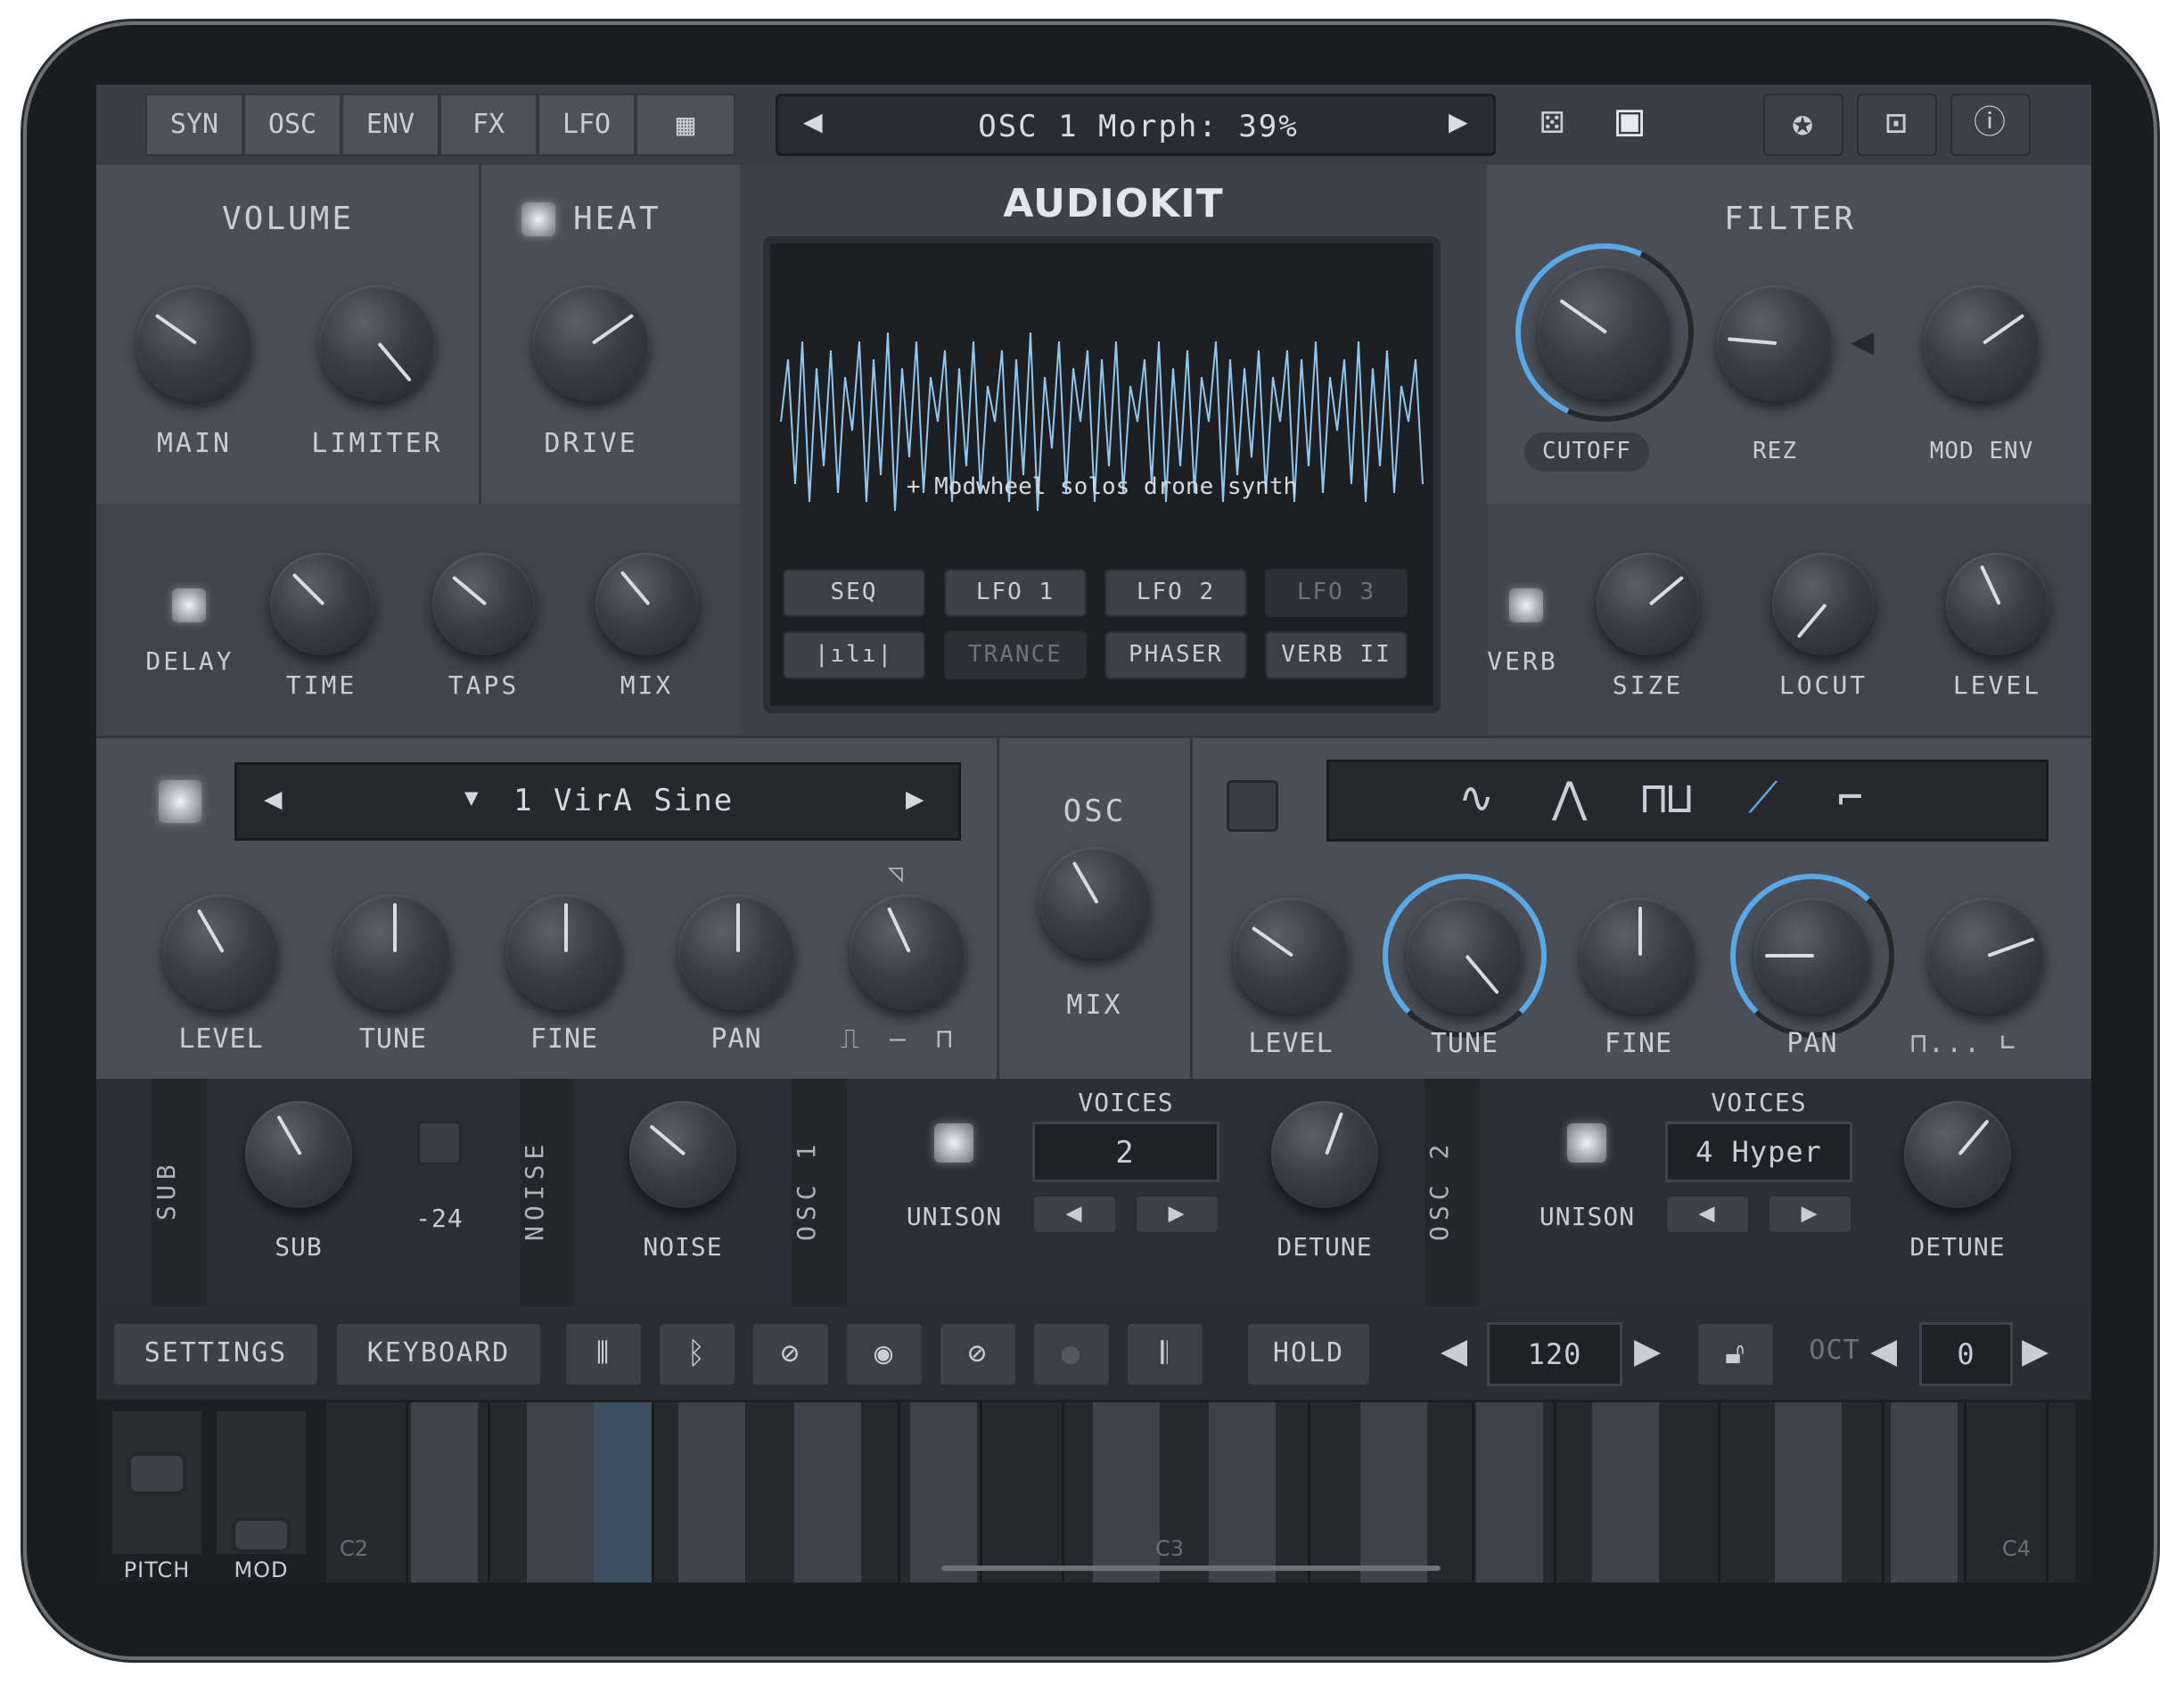 The width and height of the screenshot is (2184, 1685). I want to click on audiobus-icon: ✪, so click(1803, 125).